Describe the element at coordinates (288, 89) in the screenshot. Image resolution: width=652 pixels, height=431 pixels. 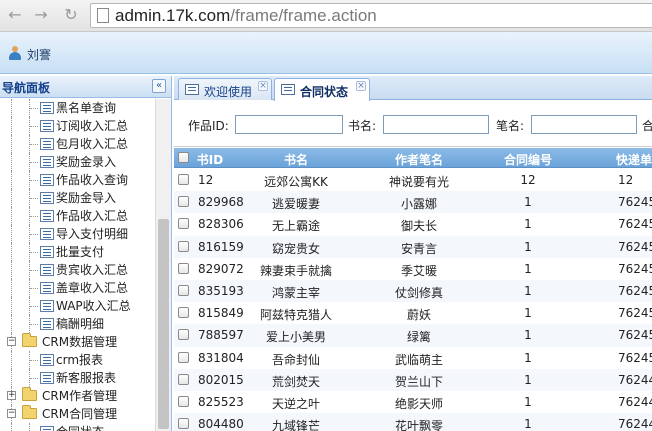
I see `tab-page-icon` at that location.